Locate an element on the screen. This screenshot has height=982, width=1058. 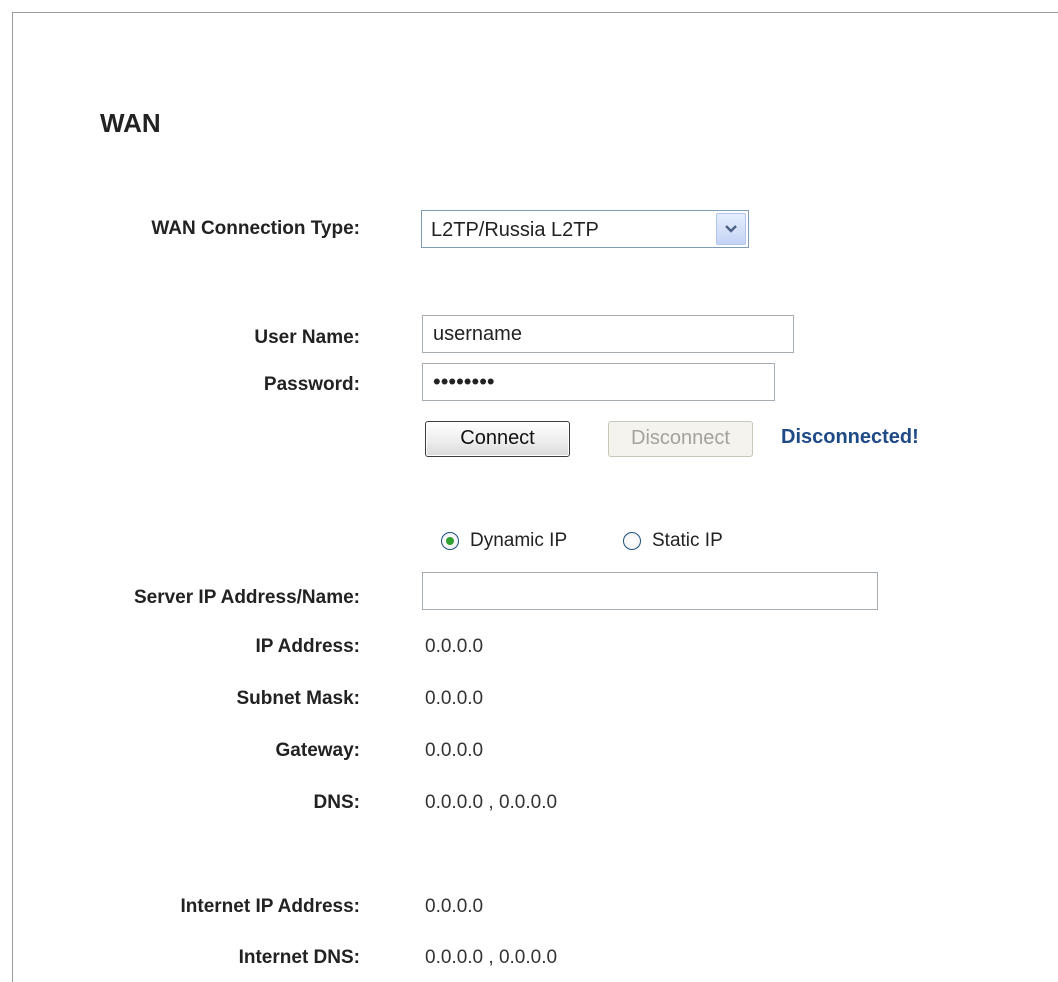
radio-checked-icon is located at coordinates (450, 541).